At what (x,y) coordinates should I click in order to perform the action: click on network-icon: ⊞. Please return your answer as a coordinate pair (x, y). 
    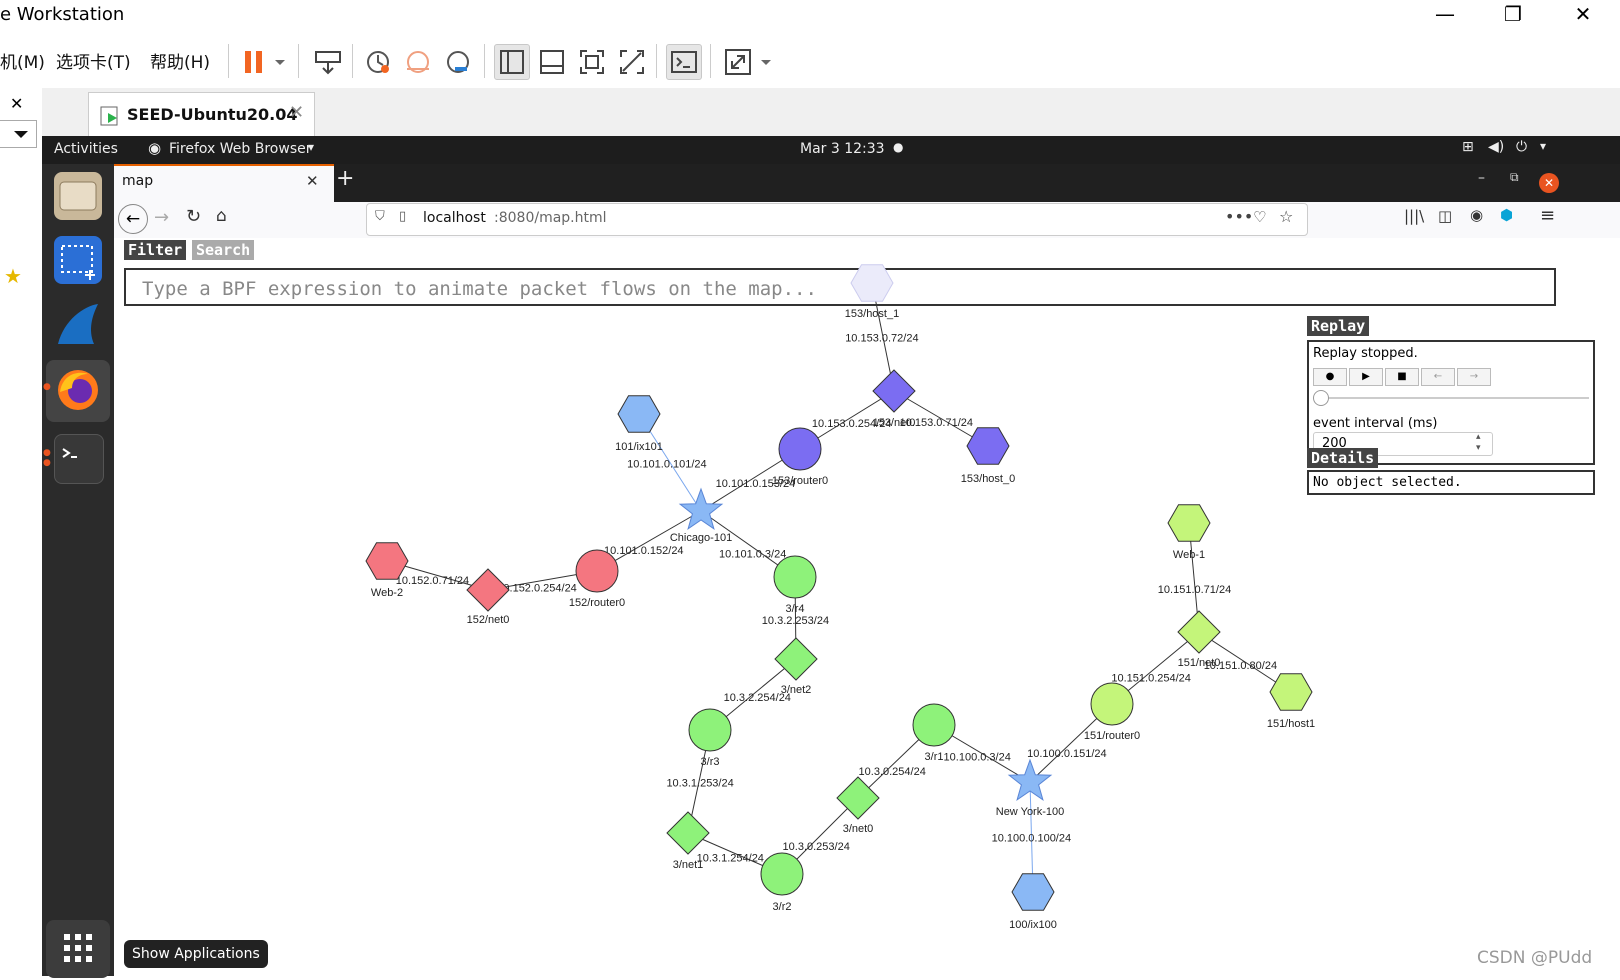
    Looking at the image, I should click on (1468, 147).